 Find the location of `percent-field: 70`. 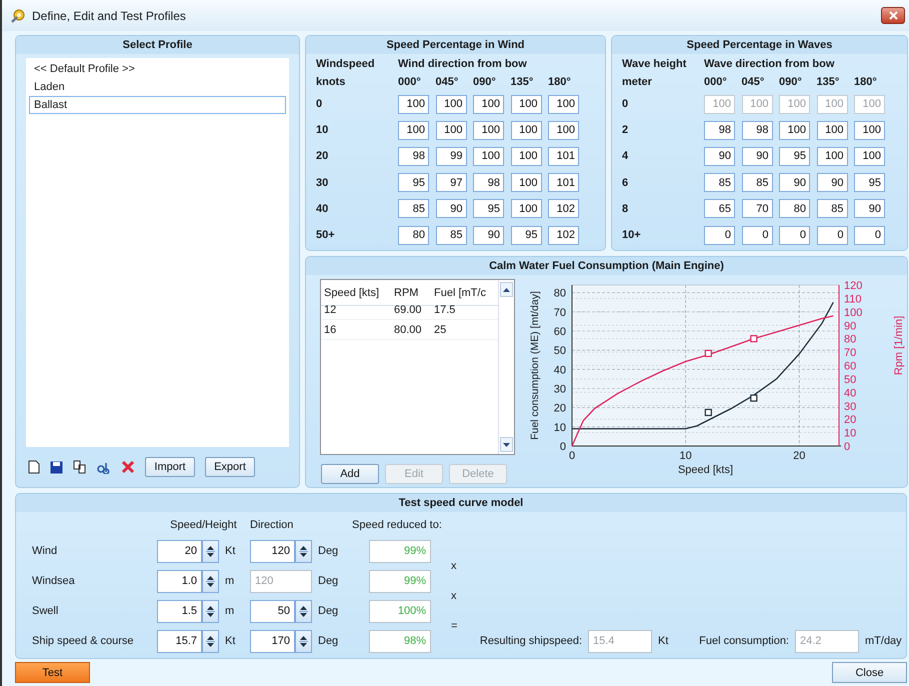

percent-field: 70 is located at coordinates (757, 208).